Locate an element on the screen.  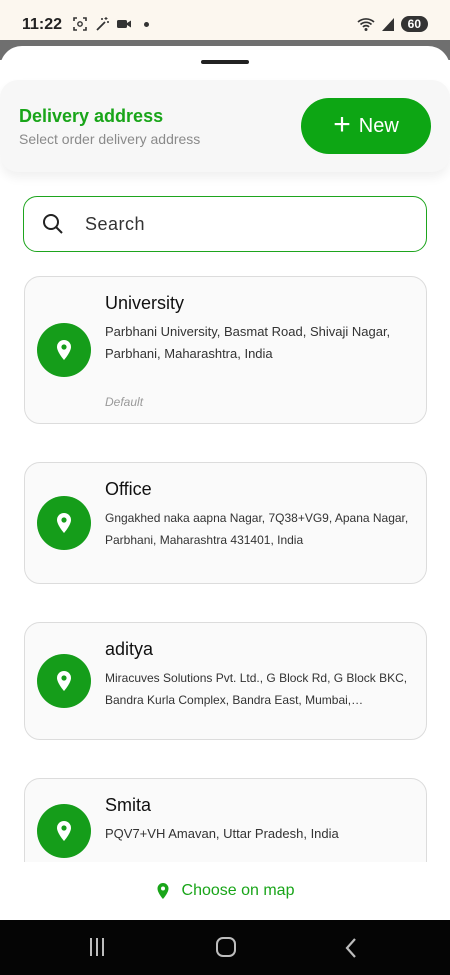
new-address-button: + New is located at coordinates (366, 126).